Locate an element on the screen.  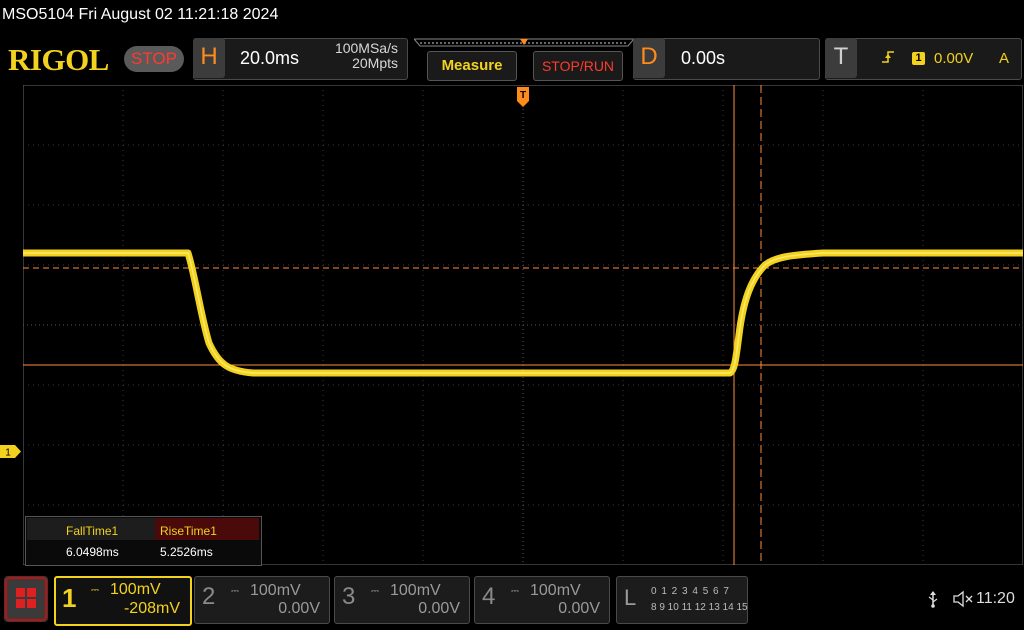
trigger-label: T is located at coordinates (841, 58).